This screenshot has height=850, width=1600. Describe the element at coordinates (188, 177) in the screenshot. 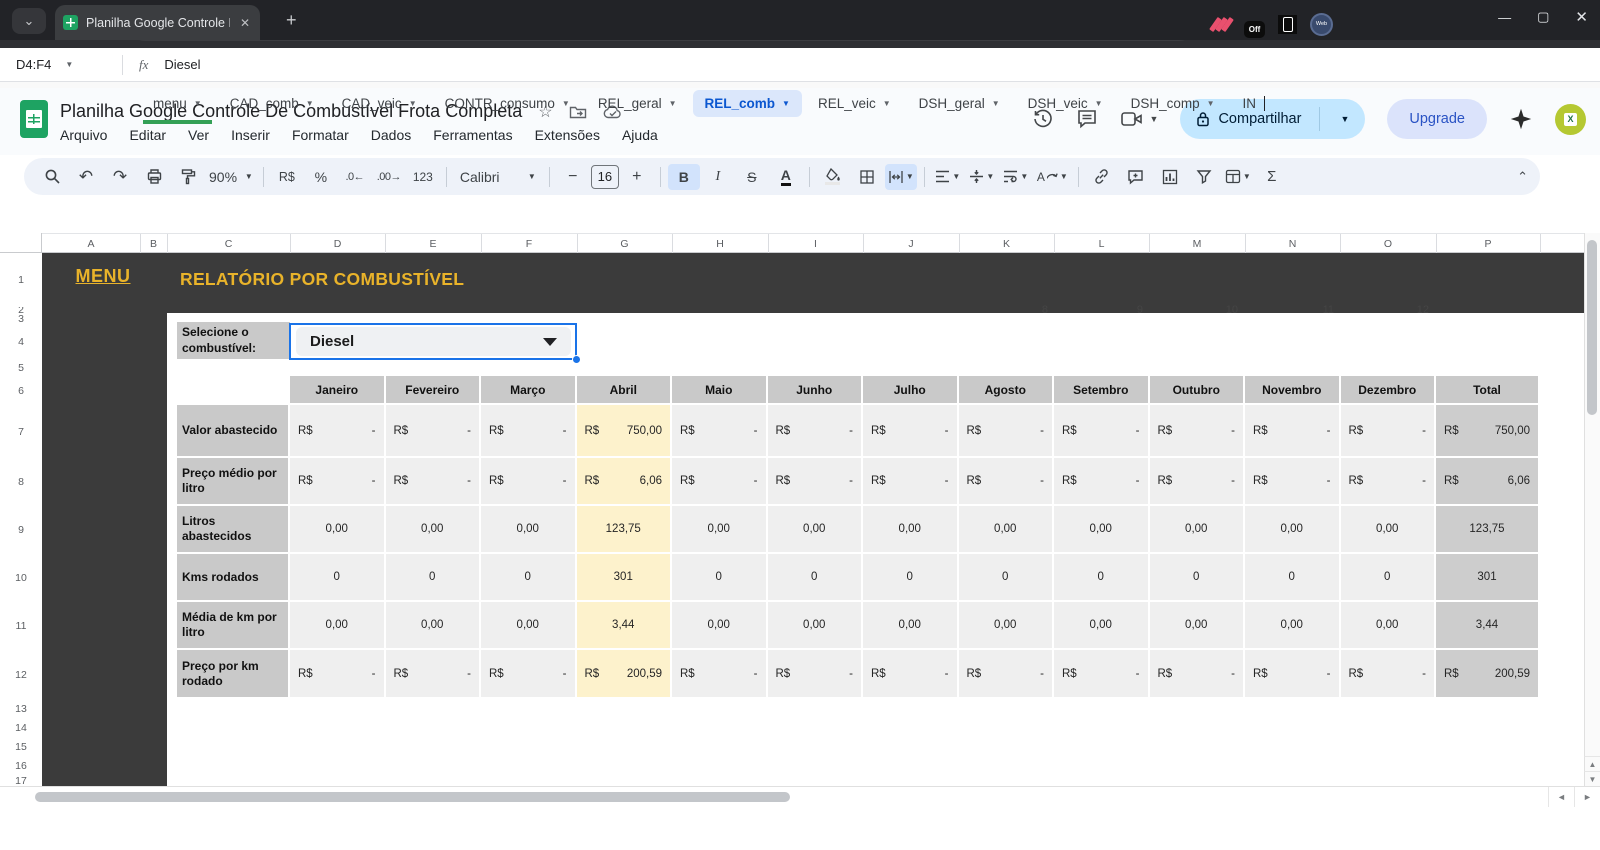

I see `paint-format-button` at that location.